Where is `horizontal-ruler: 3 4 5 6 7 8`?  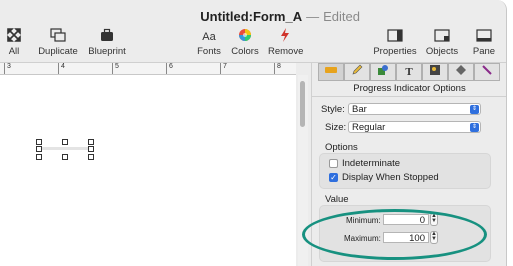 horizontal-ruler: 3 4 5 6 7 8 is located at coordinates (148, 69).